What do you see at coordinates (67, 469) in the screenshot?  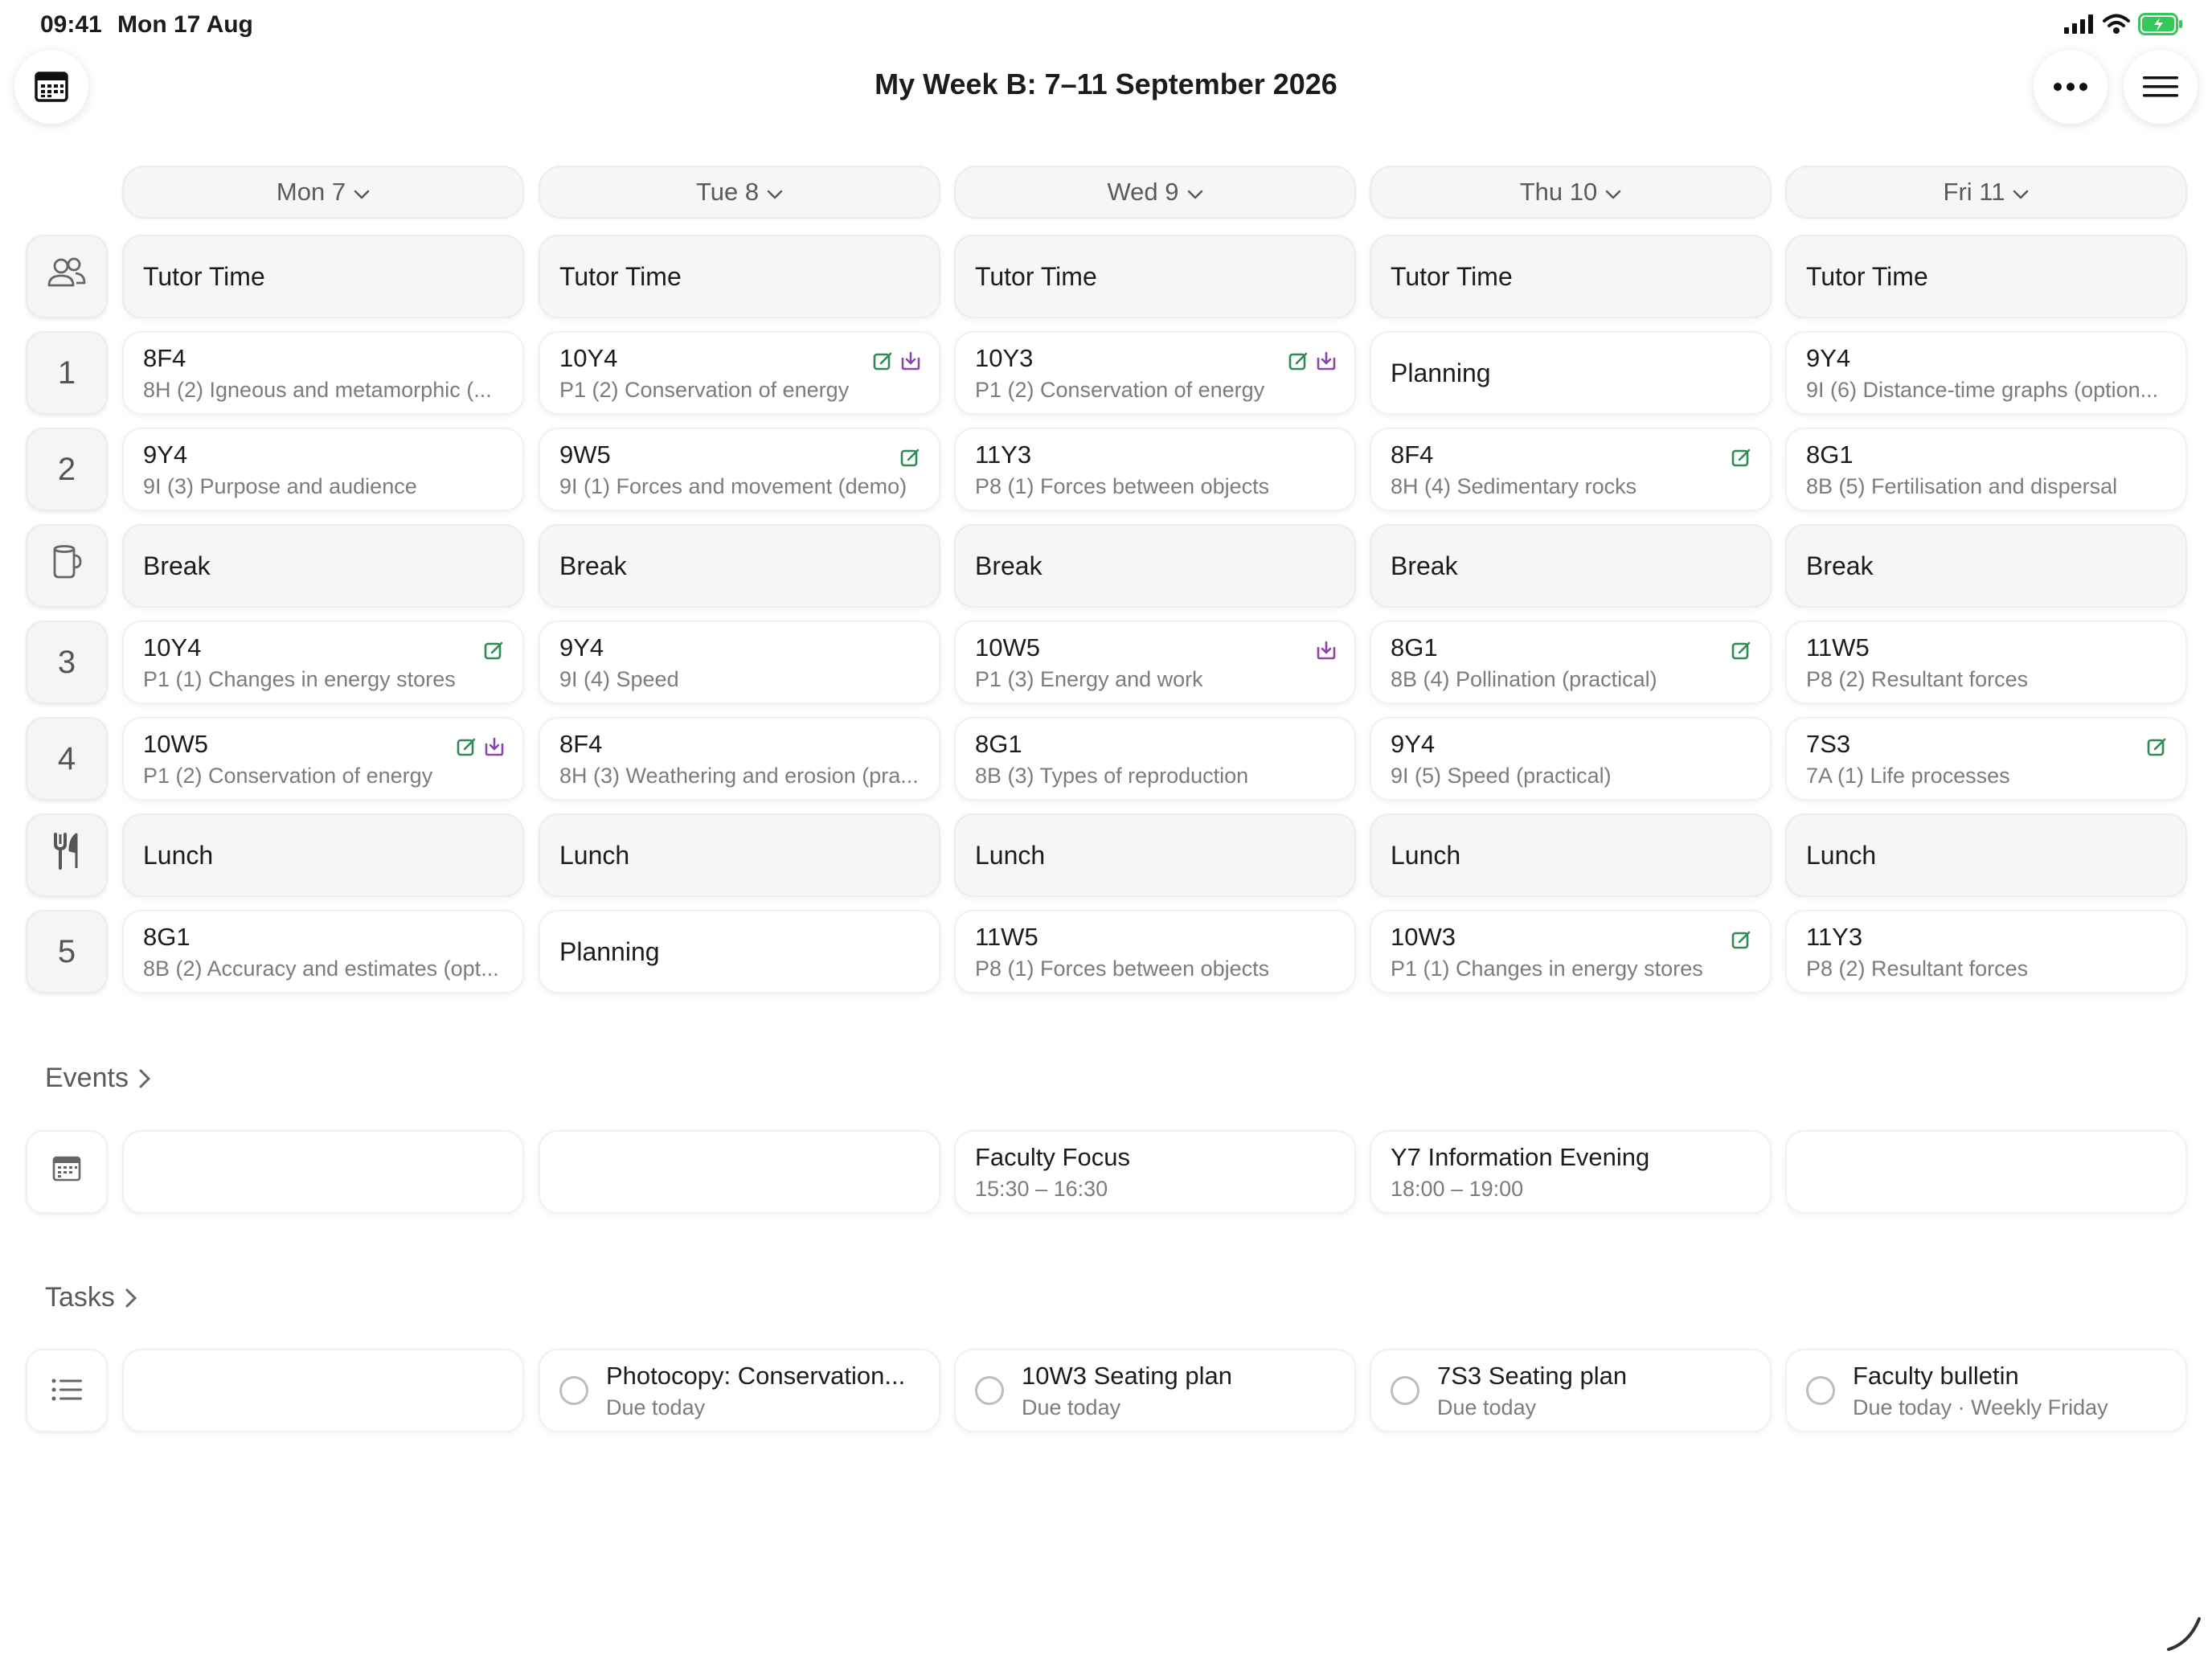 I see `period-tile: 2` at bounding box center [67, 469].